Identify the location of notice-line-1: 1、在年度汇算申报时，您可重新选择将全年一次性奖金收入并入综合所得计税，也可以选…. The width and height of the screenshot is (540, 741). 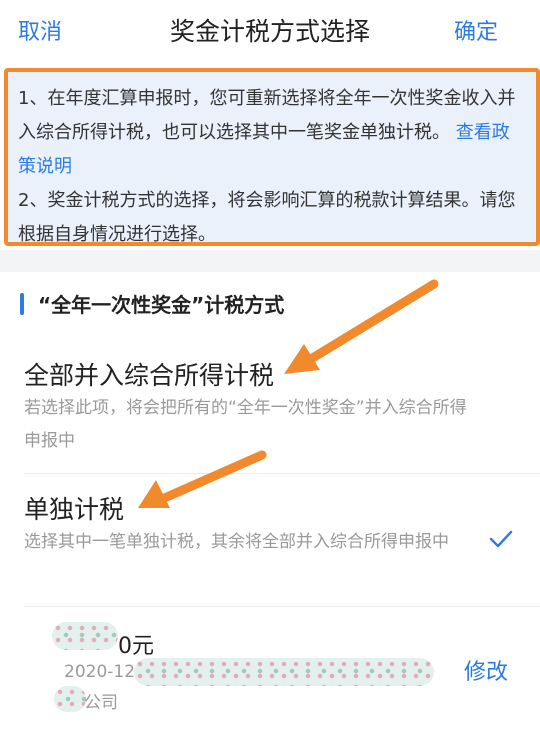
(267, 115).